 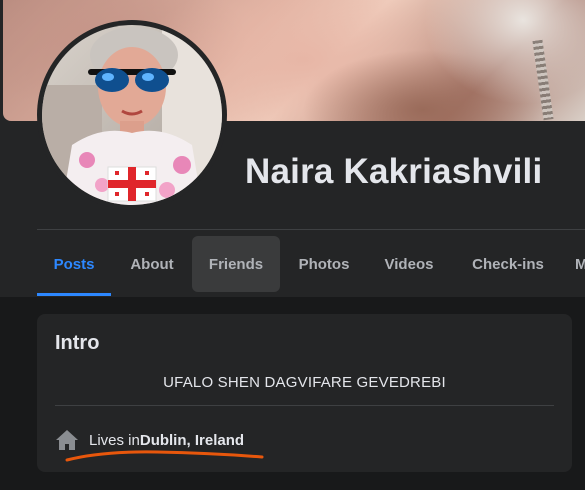 I want to click on header-divider, so click(x=311, y=229).